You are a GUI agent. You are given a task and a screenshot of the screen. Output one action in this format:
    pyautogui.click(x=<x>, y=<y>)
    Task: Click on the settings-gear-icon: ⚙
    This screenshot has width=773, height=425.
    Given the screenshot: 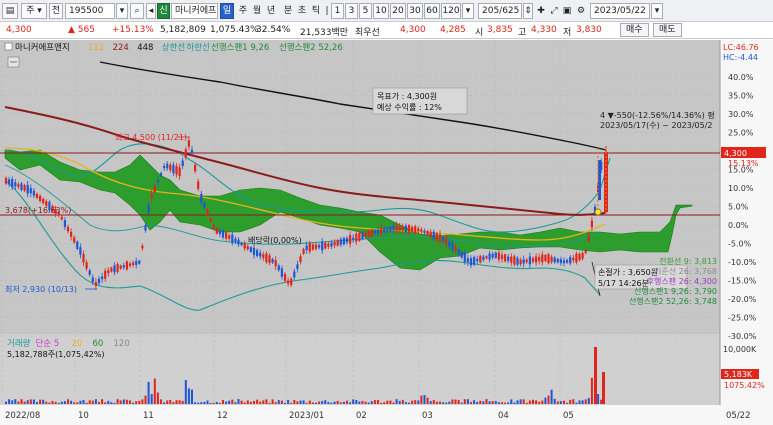 What is the action you would take?
    pyautogui.click(x=581, y=11)
    